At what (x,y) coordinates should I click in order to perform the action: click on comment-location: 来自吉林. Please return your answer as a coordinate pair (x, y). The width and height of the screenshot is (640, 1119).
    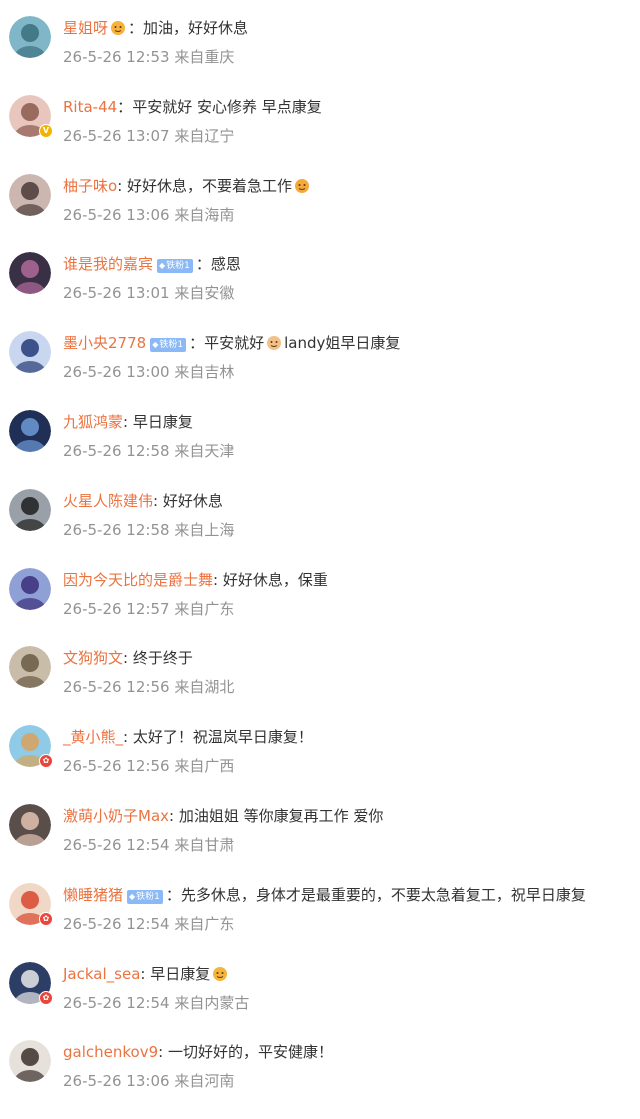
    Looking at the image, I should click on (204, 372).